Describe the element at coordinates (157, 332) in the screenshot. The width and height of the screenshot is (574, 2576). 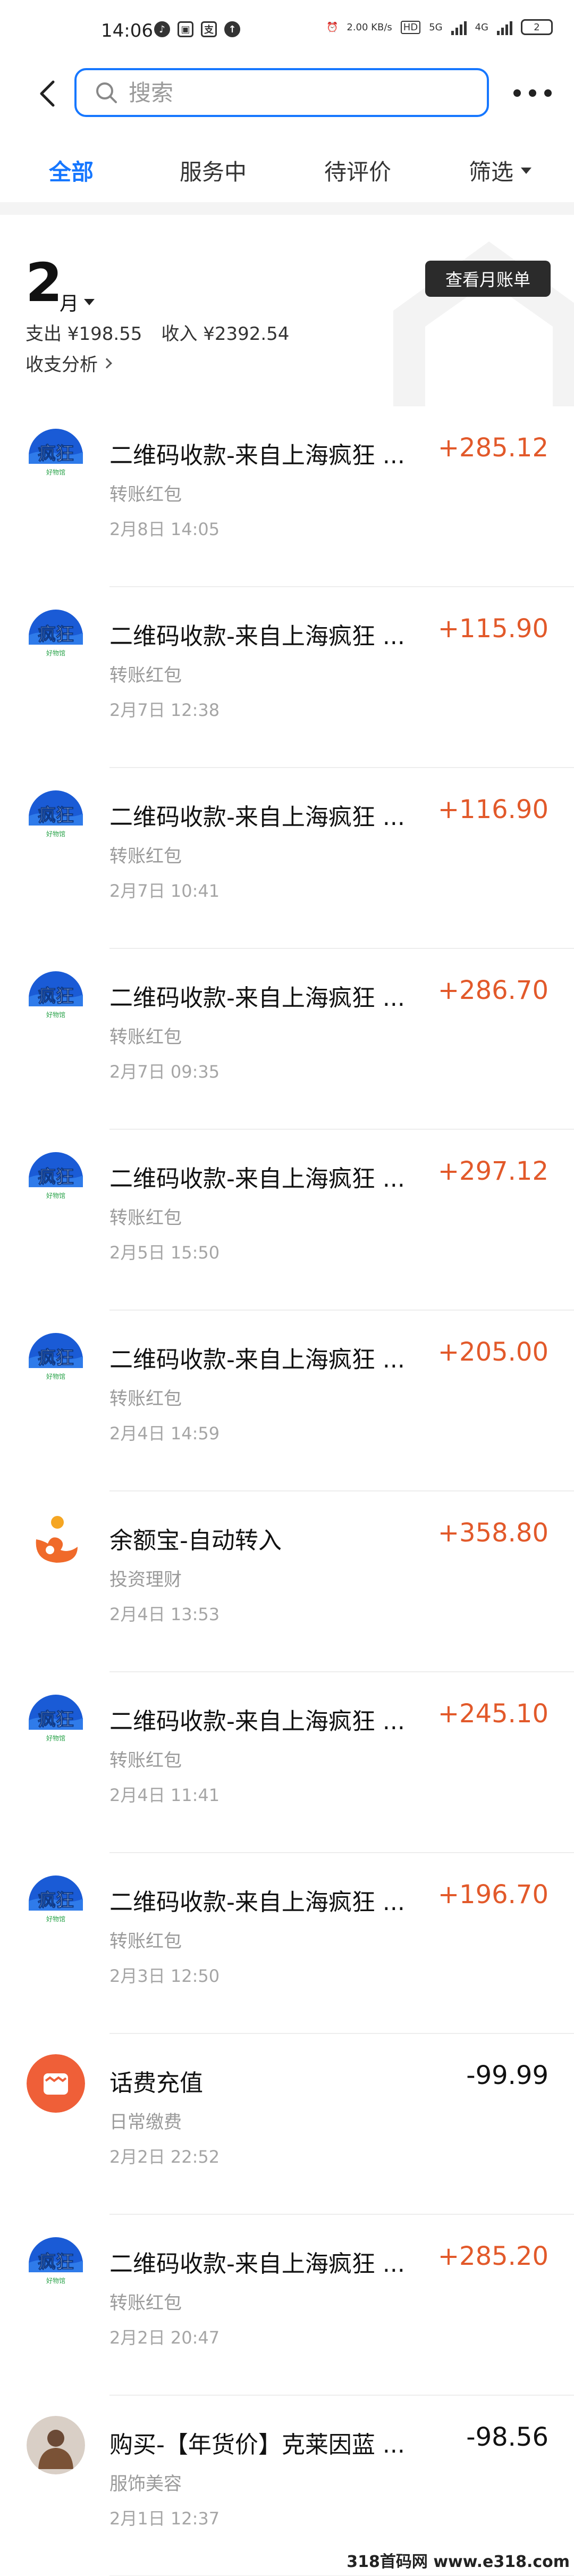
I see `month-stats: 支出 ¥198.55 收入 ¥2392.54` at that location.